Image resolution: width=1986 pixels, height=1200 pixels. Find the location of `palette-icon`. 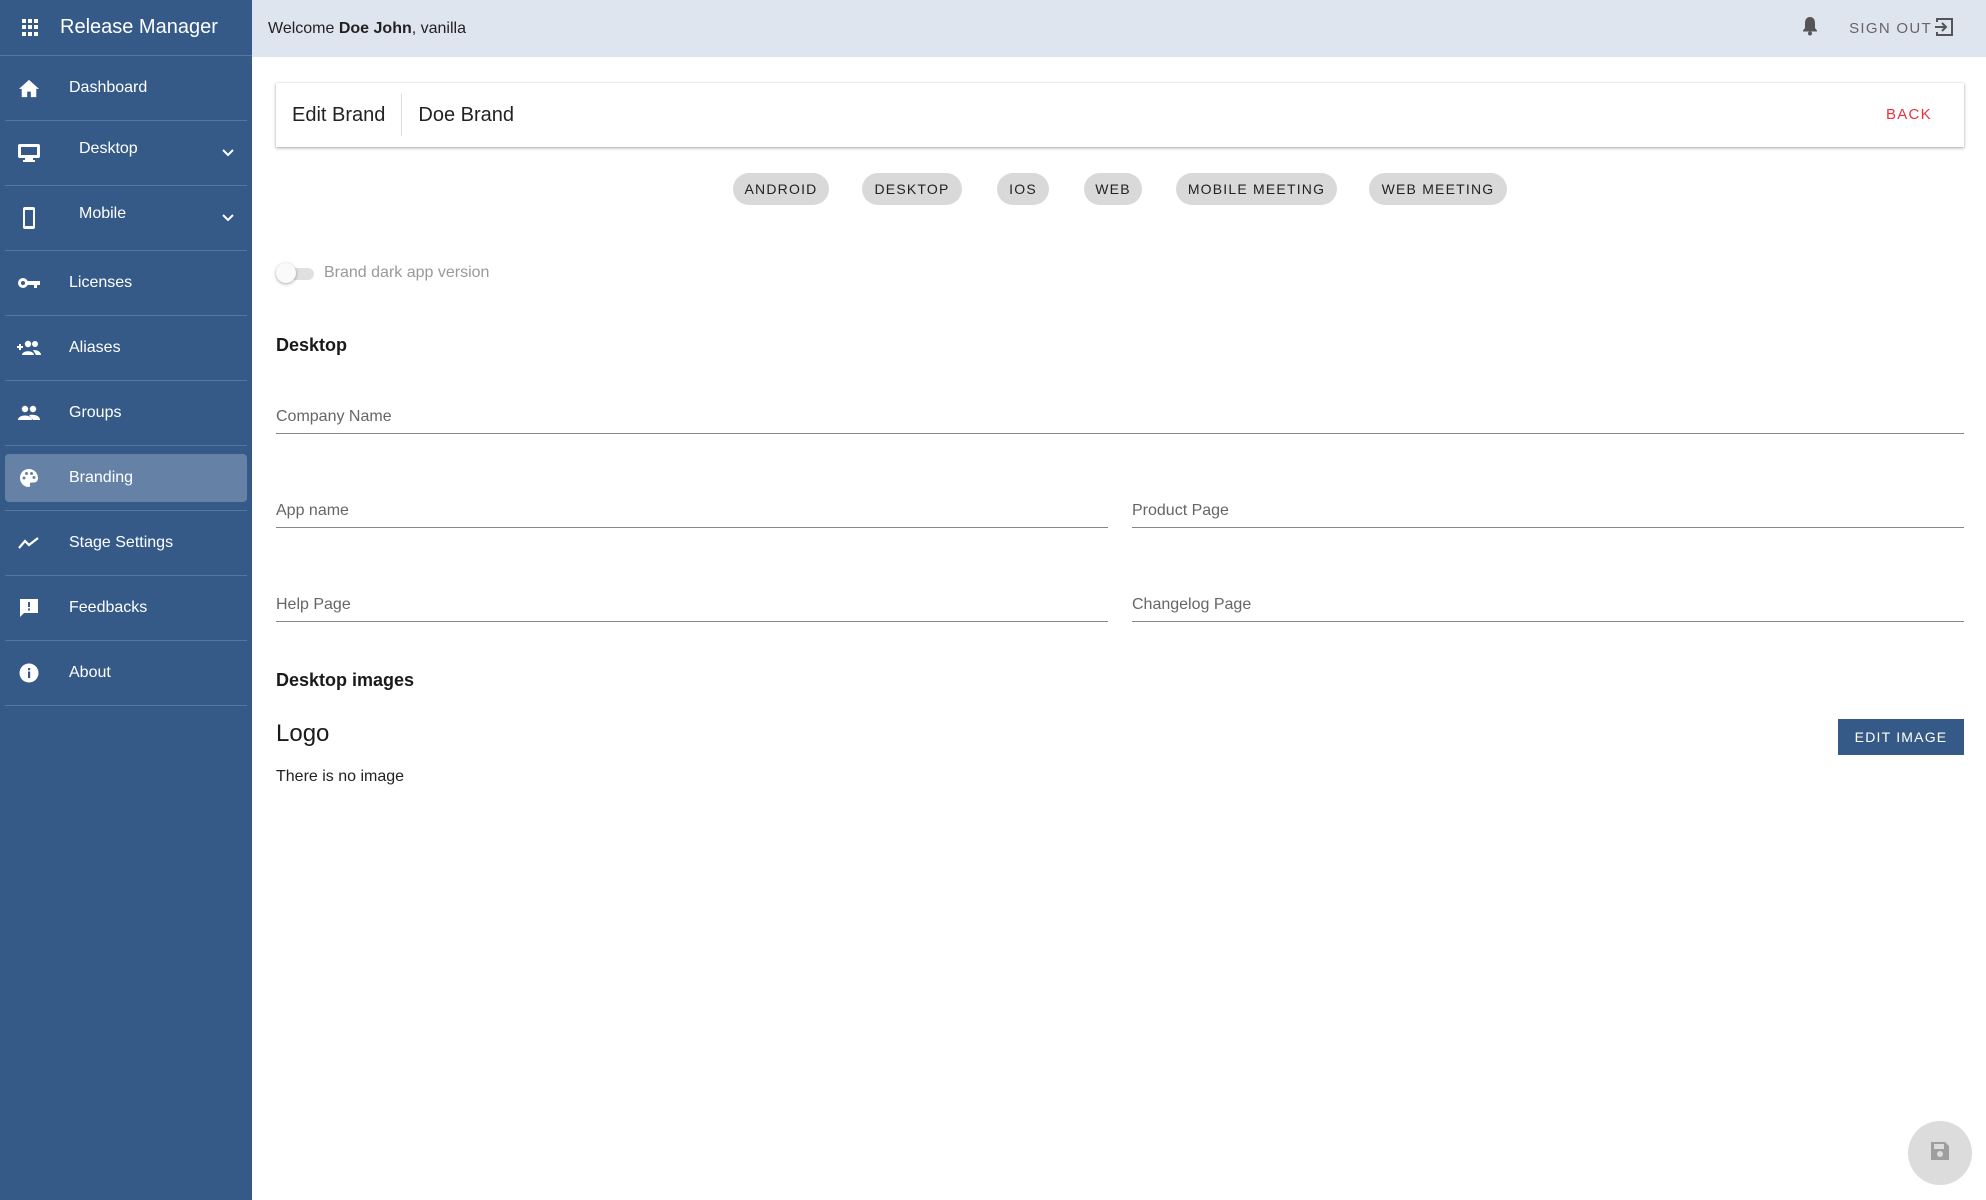

palette-icon is located at coordinates (29, 478).